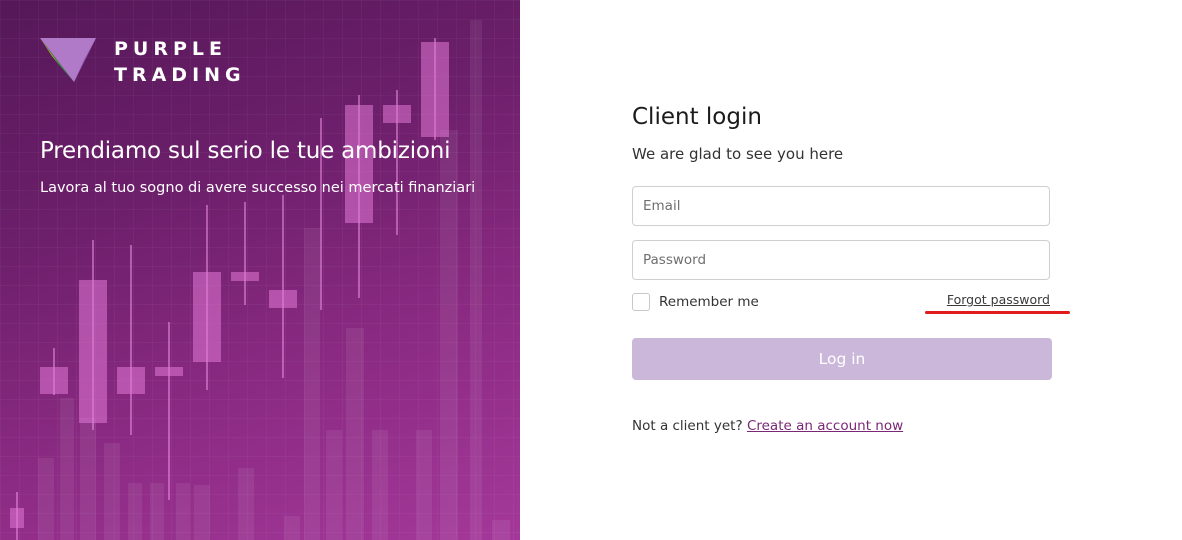 This screenshot has width=1182, height=540. What do you see at coordinates (180, 62) in the screenshot?
I see `brand-wordmark: PURPLE TRADING` at bounding box center [180, 62].